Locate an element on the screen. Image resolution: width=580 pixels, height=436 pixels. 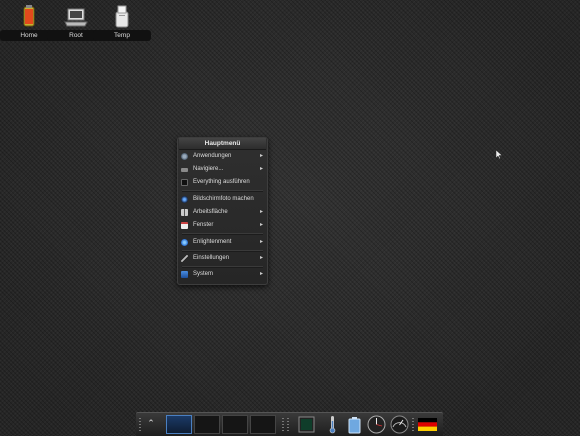
root-drive-icon is located at coordinates (76, 17).